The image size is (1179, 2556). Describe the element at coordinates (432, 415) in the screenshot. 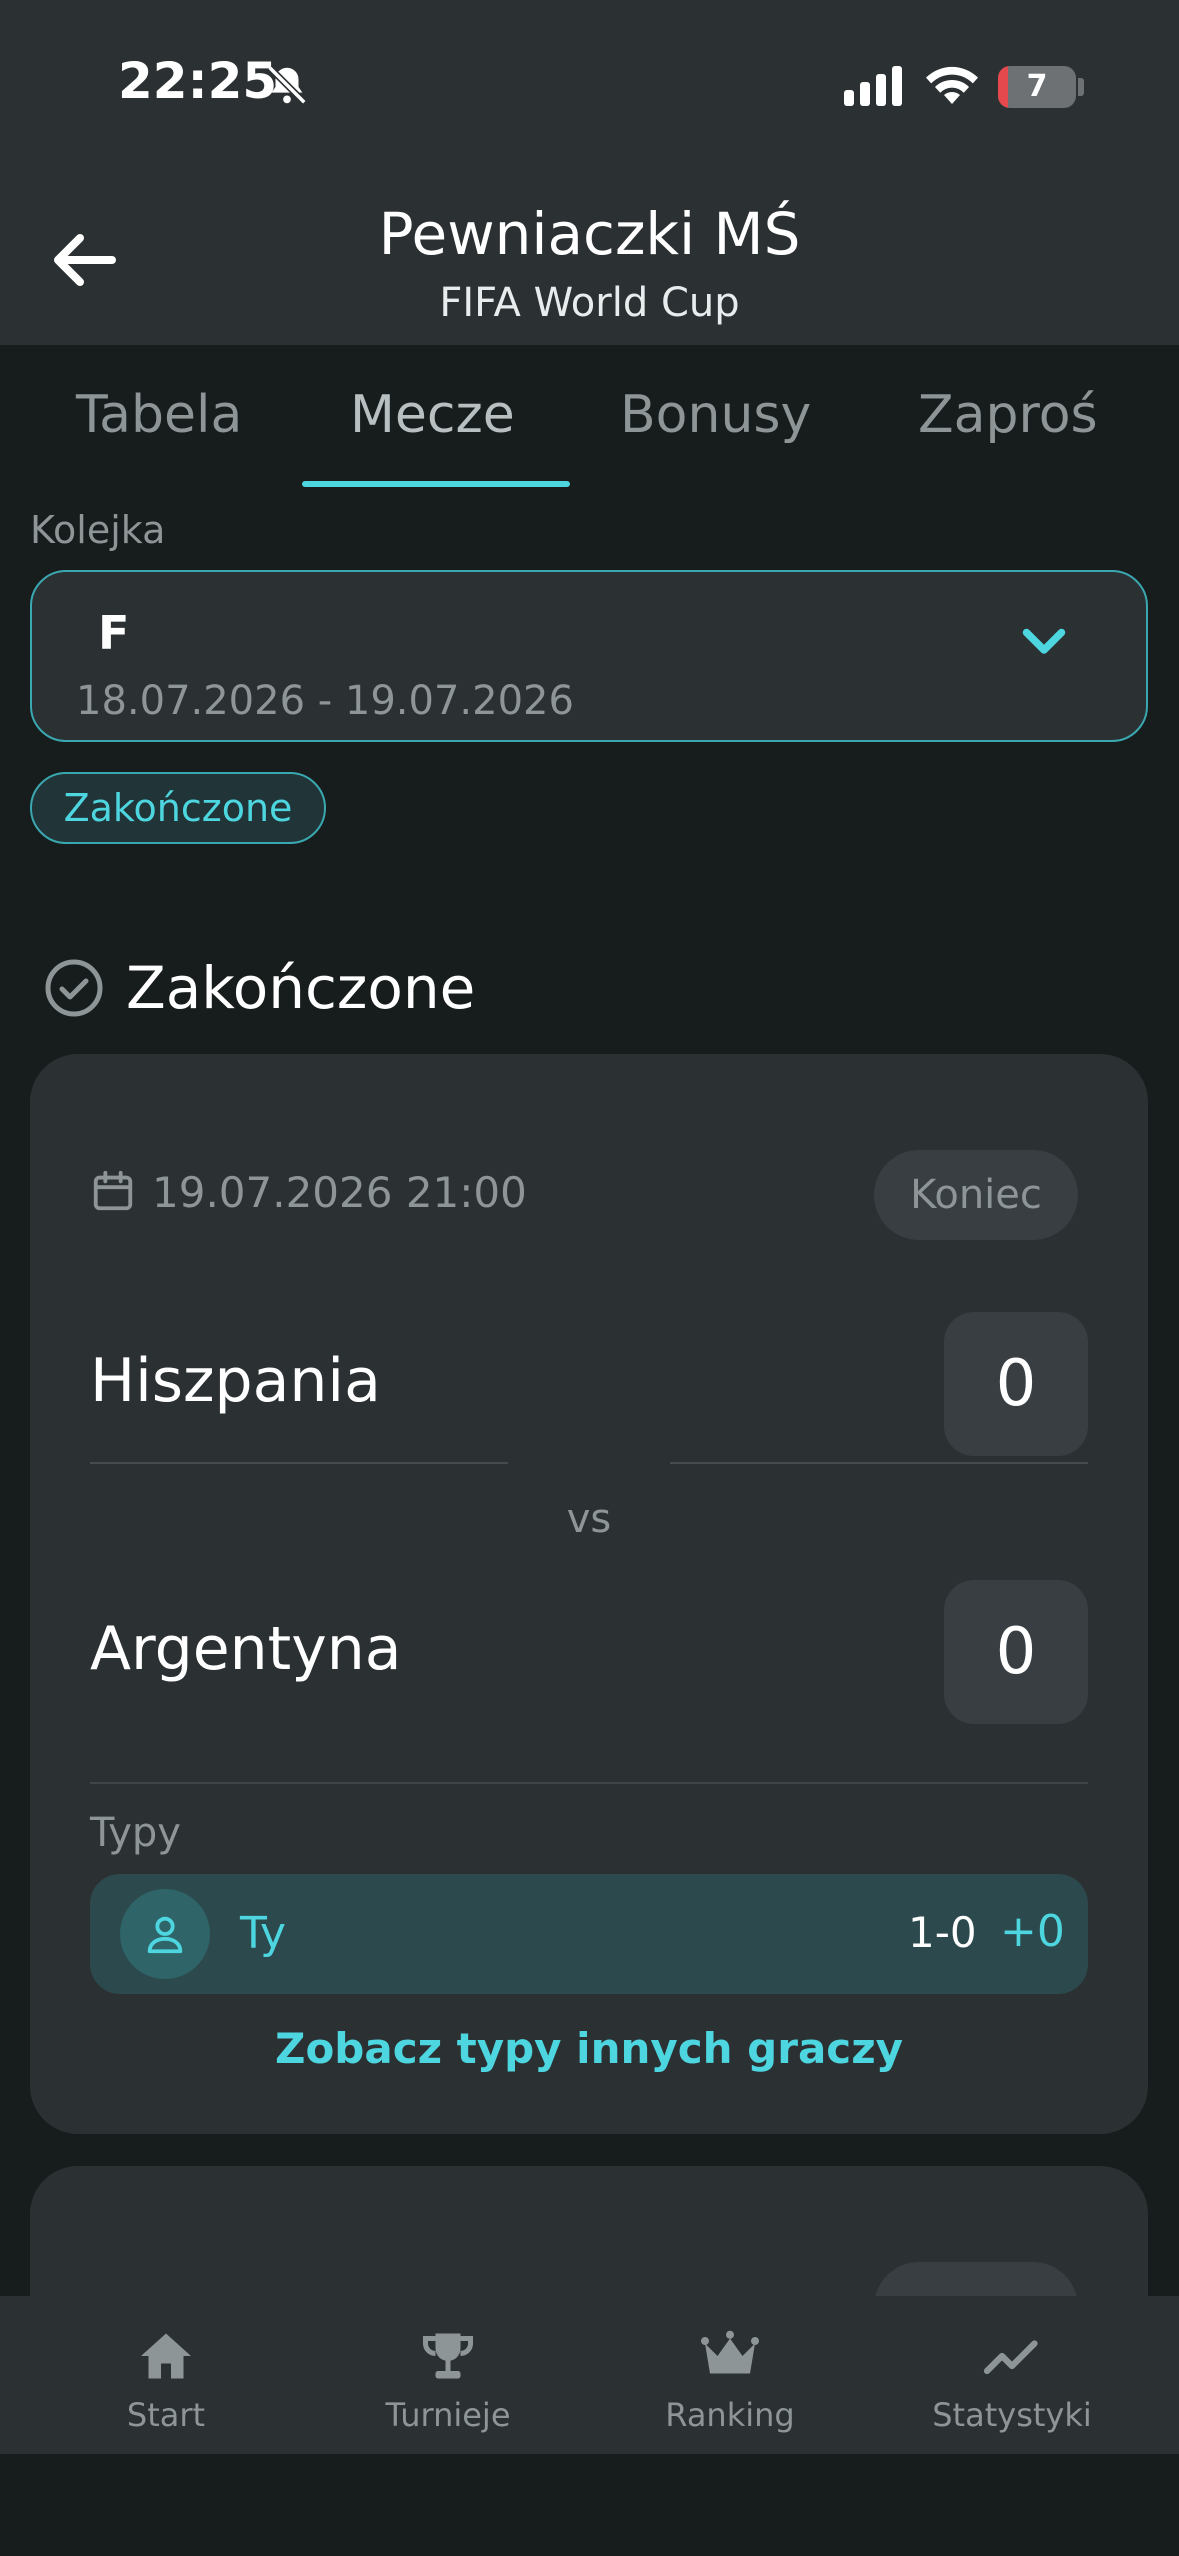

I see `tab-mecze: Mecze` at that location.